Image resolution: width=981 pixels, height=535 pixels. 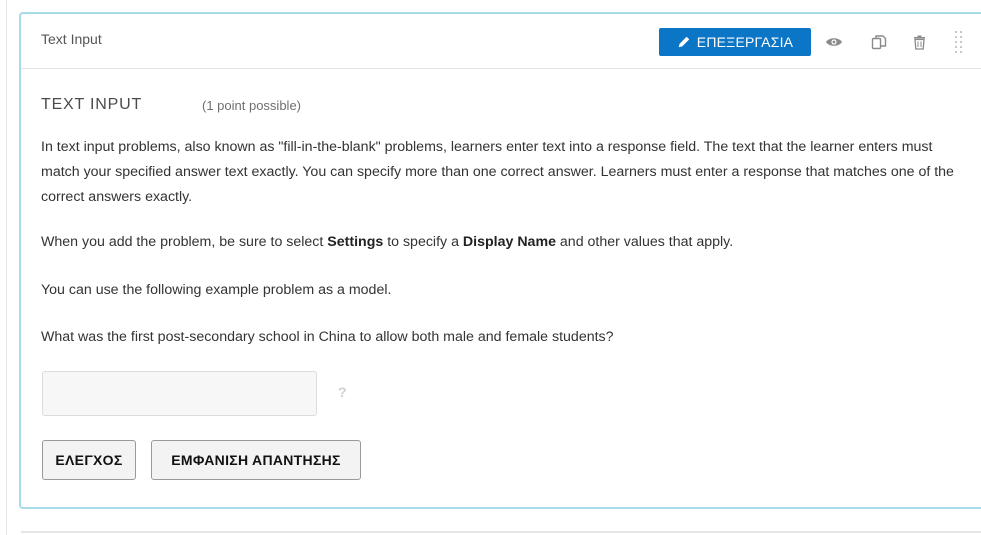 I want to click on show-answer-button: ΕΜΦΑΝΙΣΗ ΑΠΑΝΤΗΣΗΣ, so click(x=256, y=460).